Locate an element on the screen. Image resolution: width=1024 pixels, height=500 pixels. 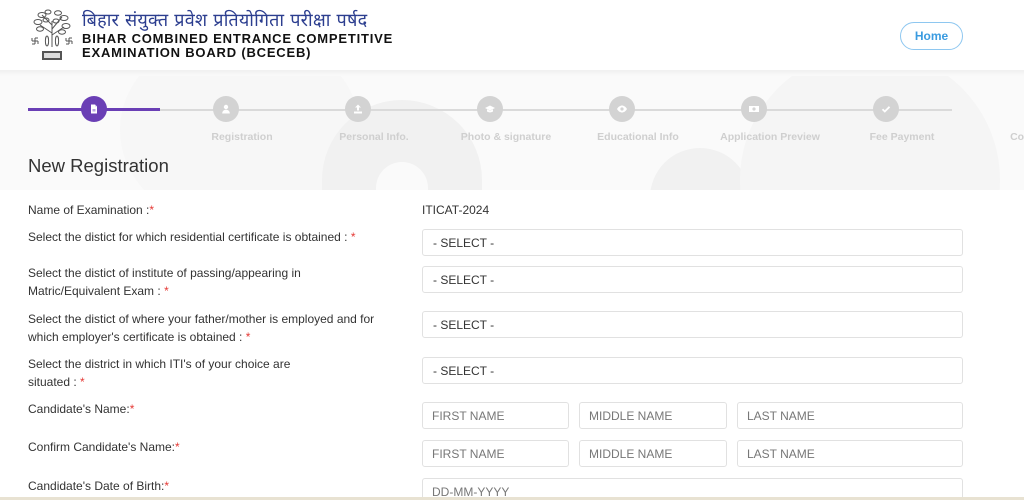
step-registration: Registration is located at coordinates (148, 119).